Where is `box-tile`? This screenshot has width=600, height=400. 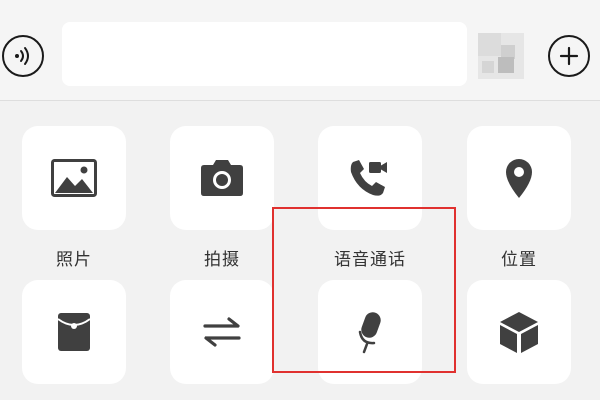 box-tile is located at coordinates (519, 332).